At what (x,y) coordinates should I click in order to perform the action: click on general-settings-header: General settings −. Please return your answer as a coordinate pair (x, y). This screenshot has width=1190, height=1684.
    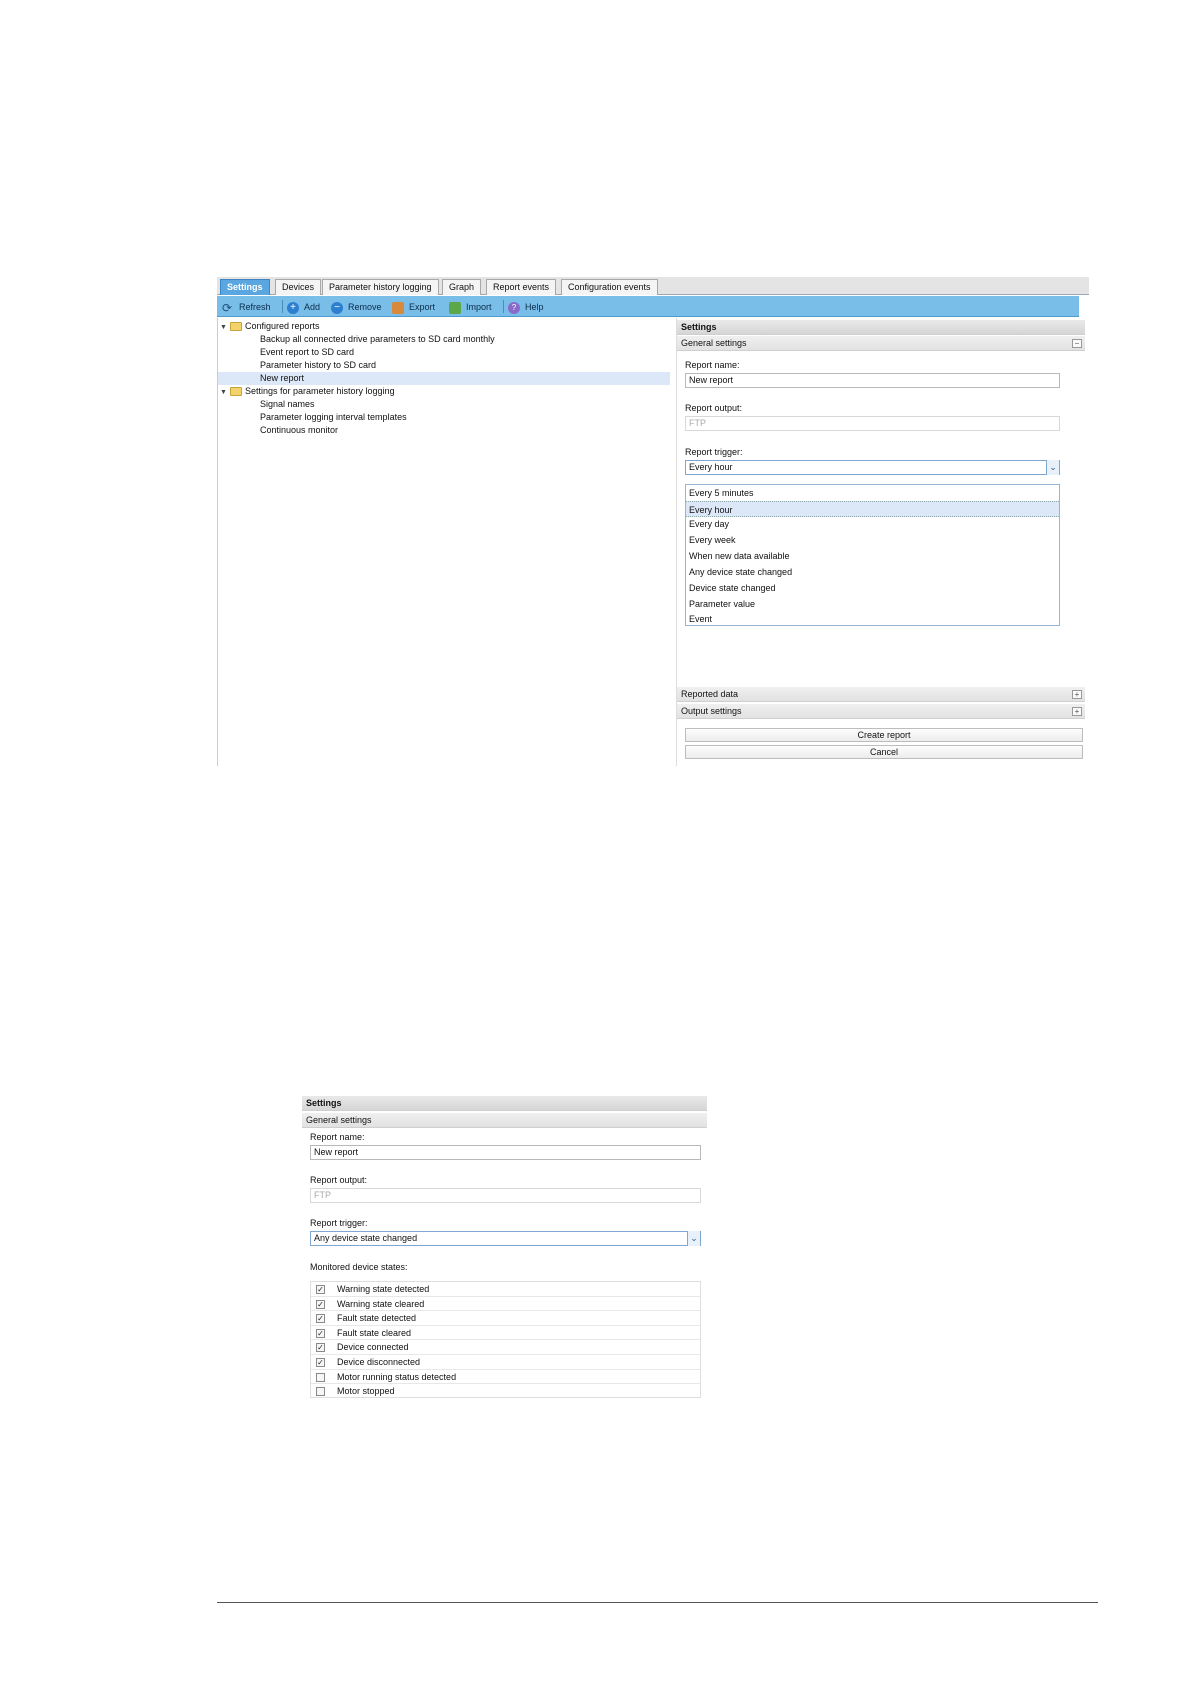
    Looking at the image, I should click on (881, 343).